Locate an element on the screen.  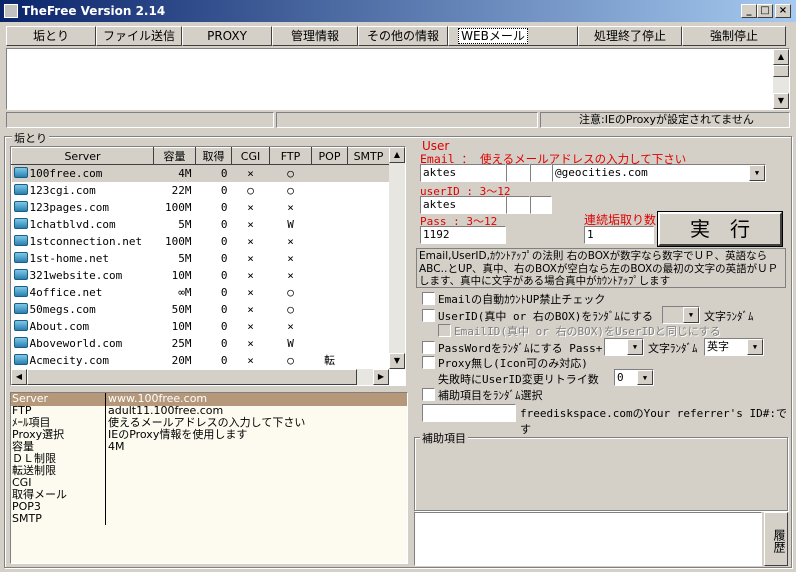
log-textarea: ▲ ▼ is located at coordinates (398, 79).